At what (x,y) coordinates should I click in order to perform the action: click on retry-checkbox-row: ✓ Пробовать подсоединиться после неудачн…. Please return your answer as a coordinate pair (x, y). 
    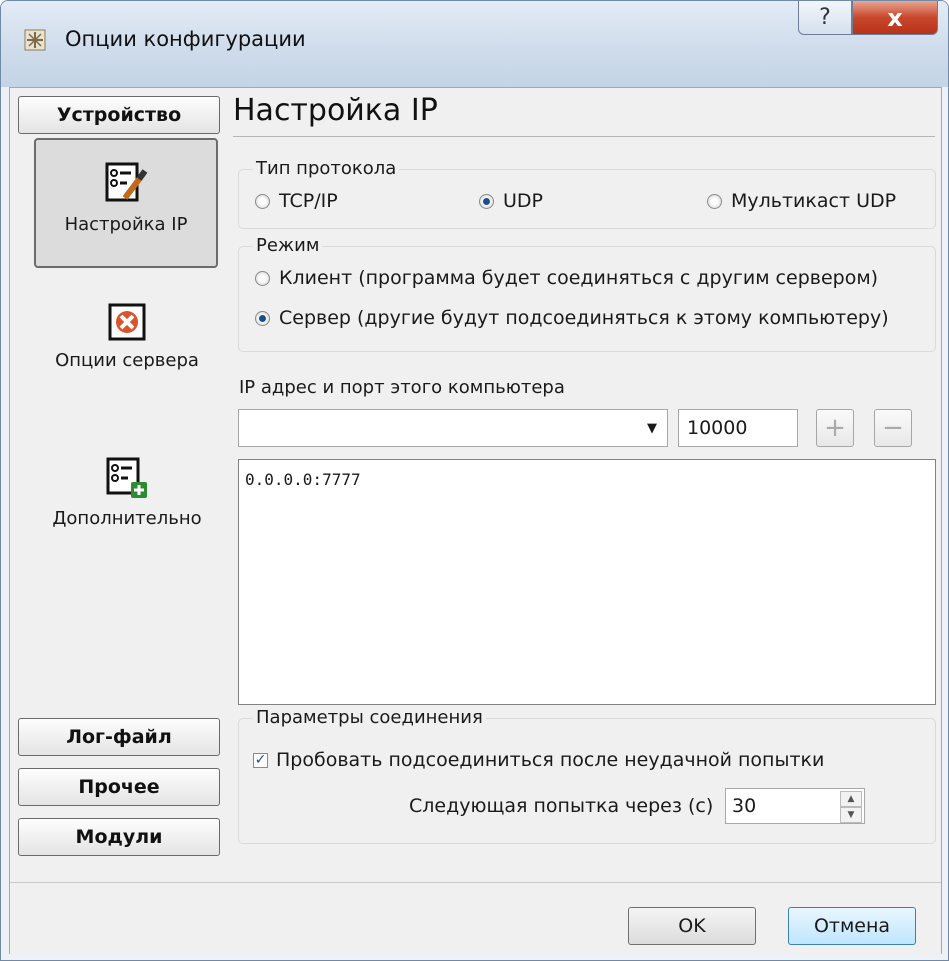
    Looking at the image, I should click on (538, 760).